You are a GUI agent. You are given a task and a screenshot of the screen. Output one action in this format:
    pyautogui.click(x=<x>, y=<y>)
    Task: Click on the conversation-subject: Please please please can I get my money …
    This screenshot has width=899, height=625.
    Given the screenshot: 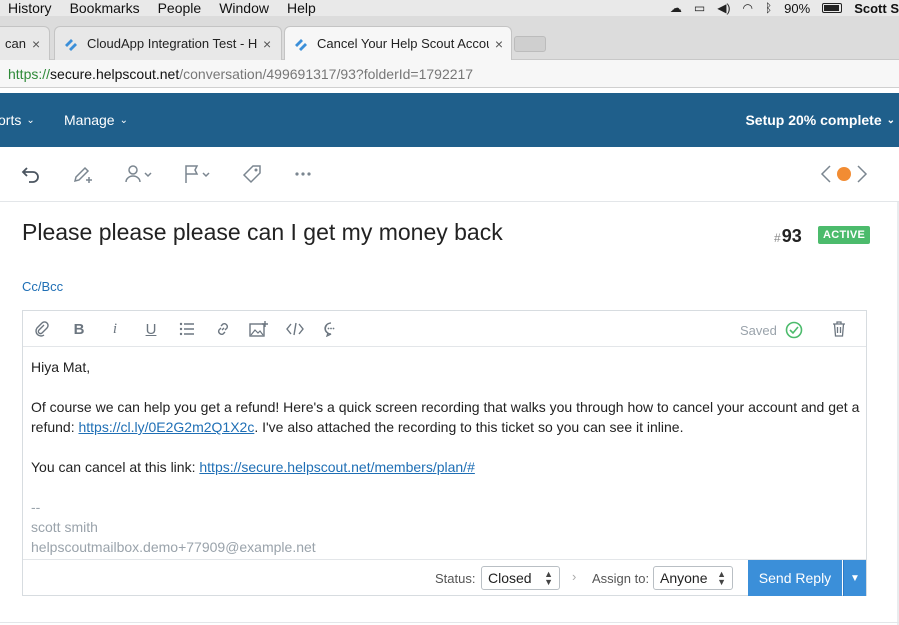 What is the action you would take?
    pyautogui.click(x=262, y=232)
    